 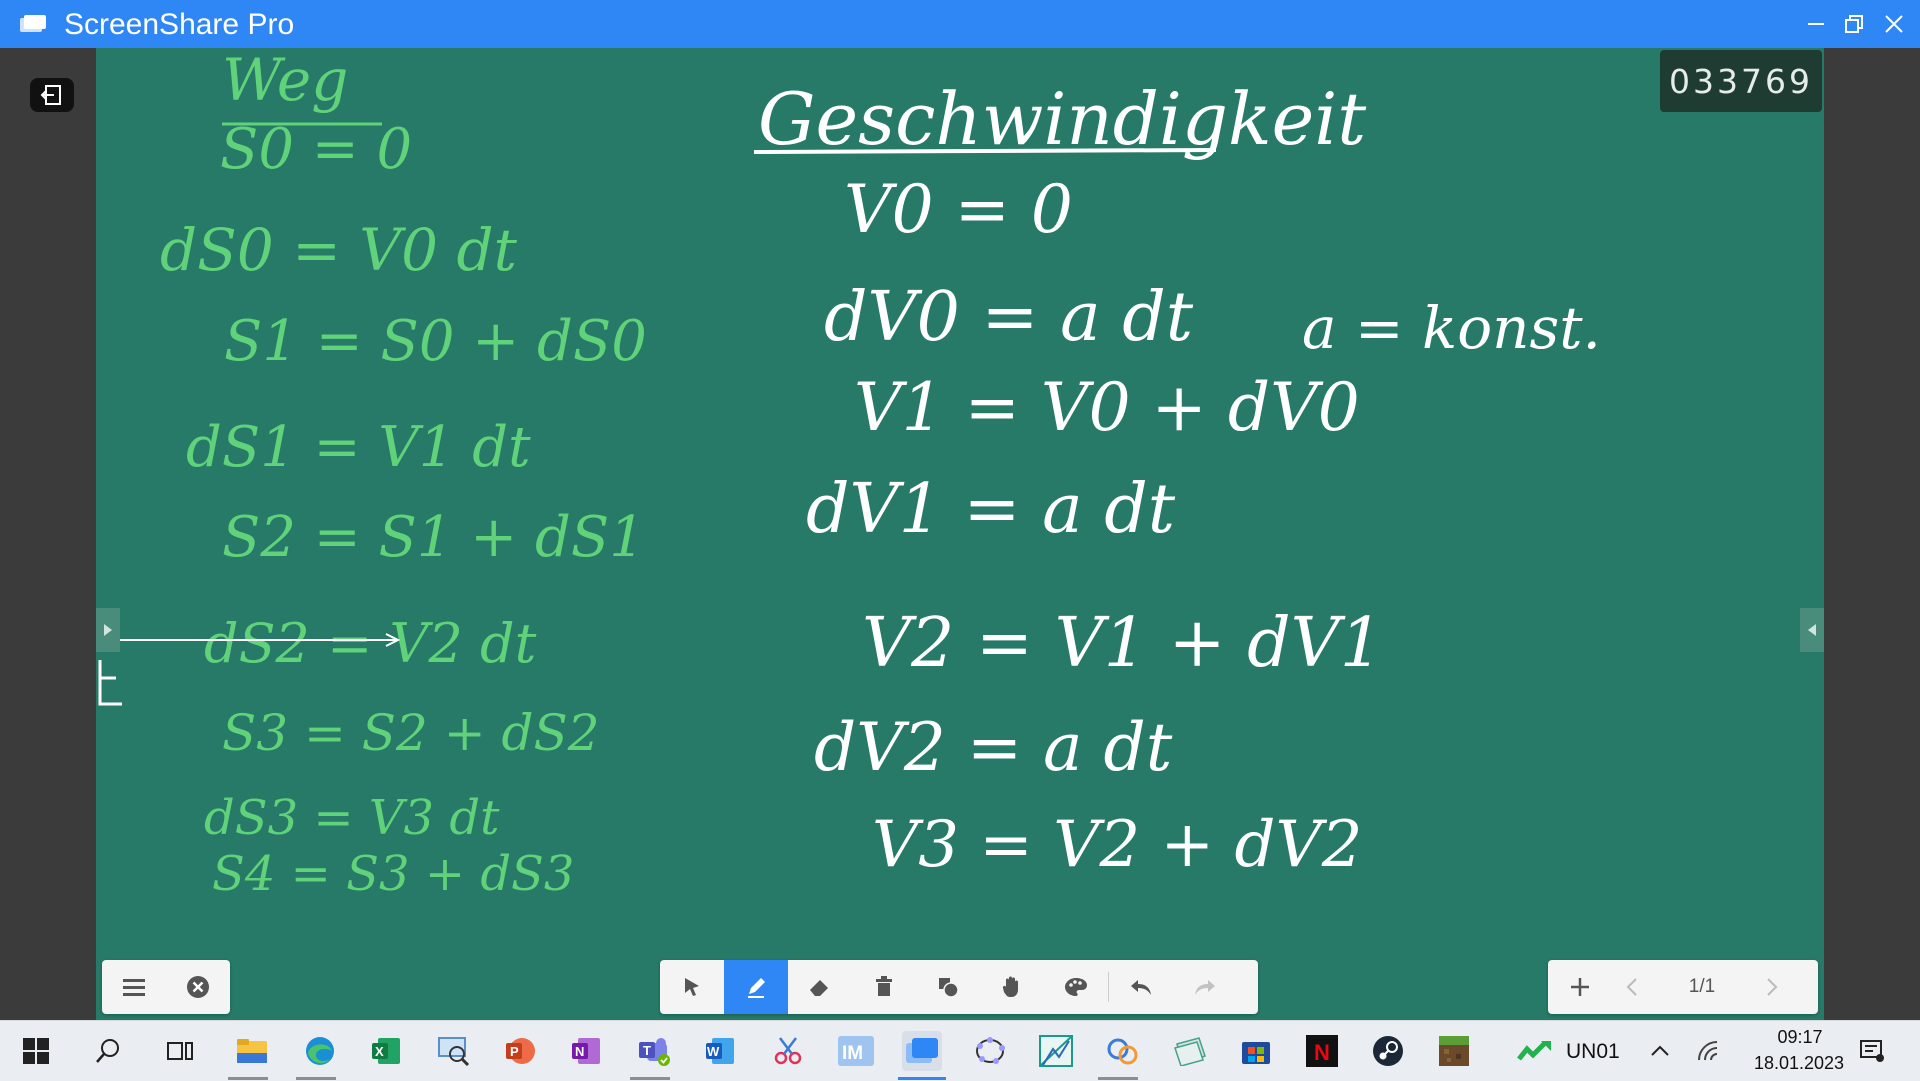 I want to click on pen-icon, so click(x=756, y=988).